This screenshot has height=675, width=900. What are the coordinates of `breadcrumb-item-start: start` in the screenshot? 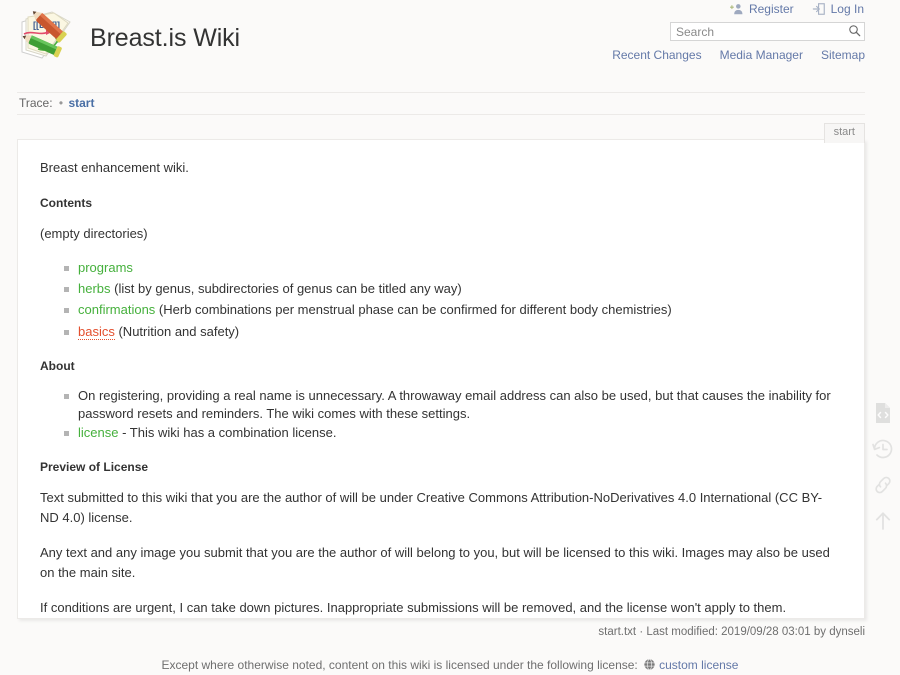 It's located at (81, 103).